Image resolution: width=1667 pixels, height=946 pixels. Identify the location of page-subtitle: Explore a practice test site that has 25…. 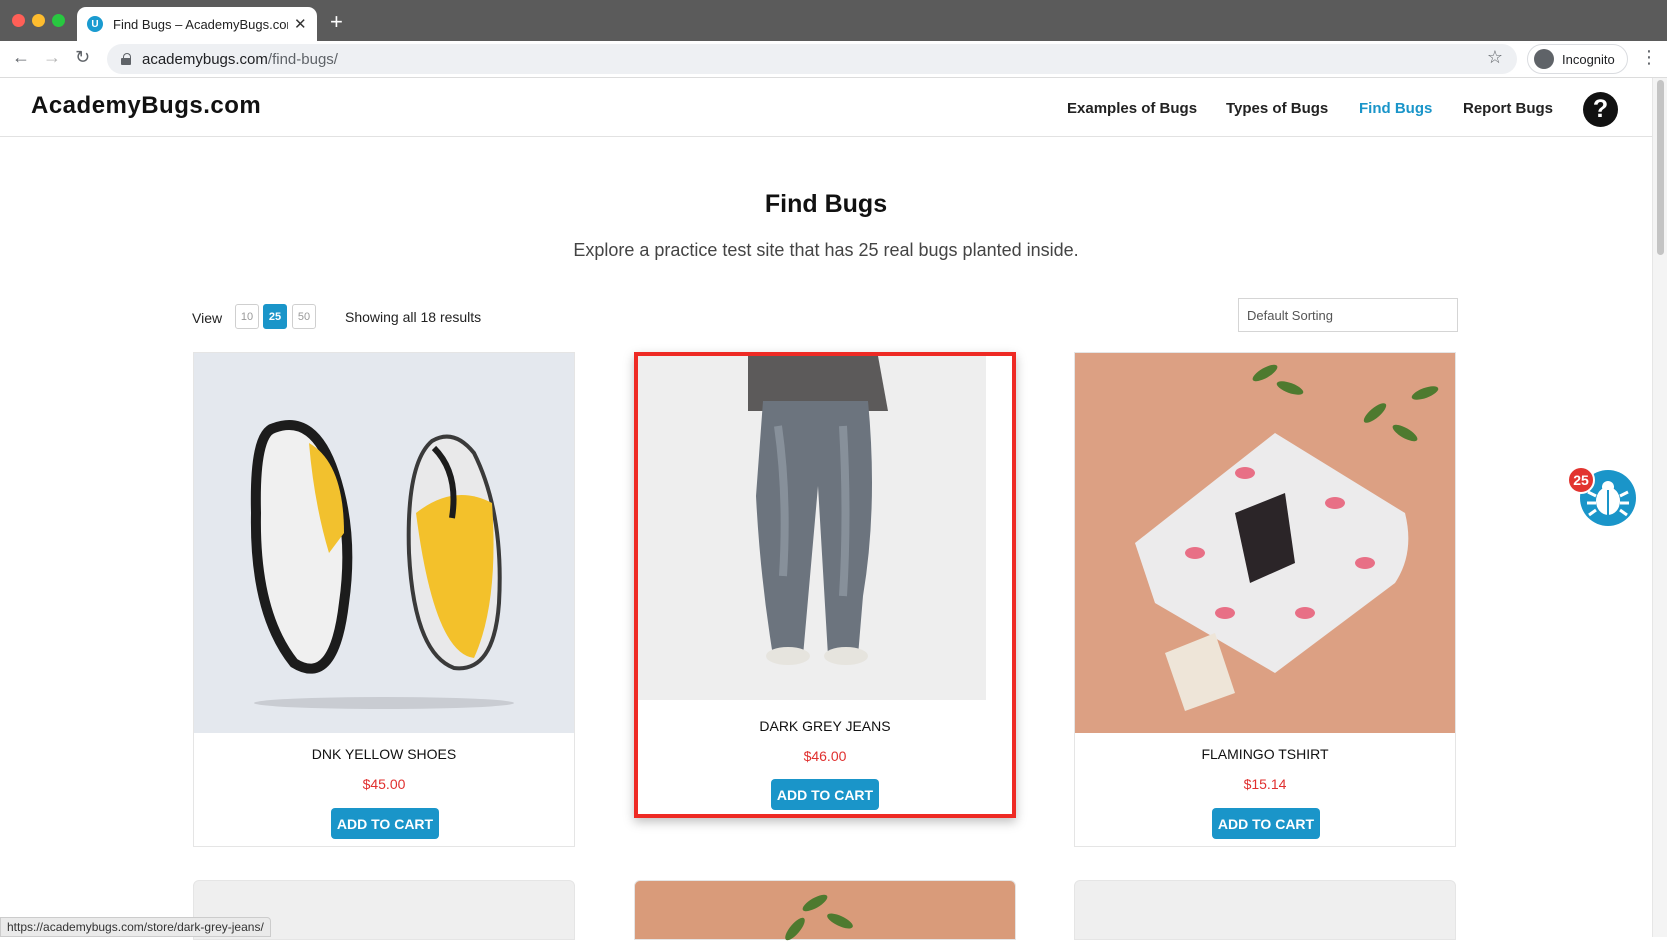
(826, 250).